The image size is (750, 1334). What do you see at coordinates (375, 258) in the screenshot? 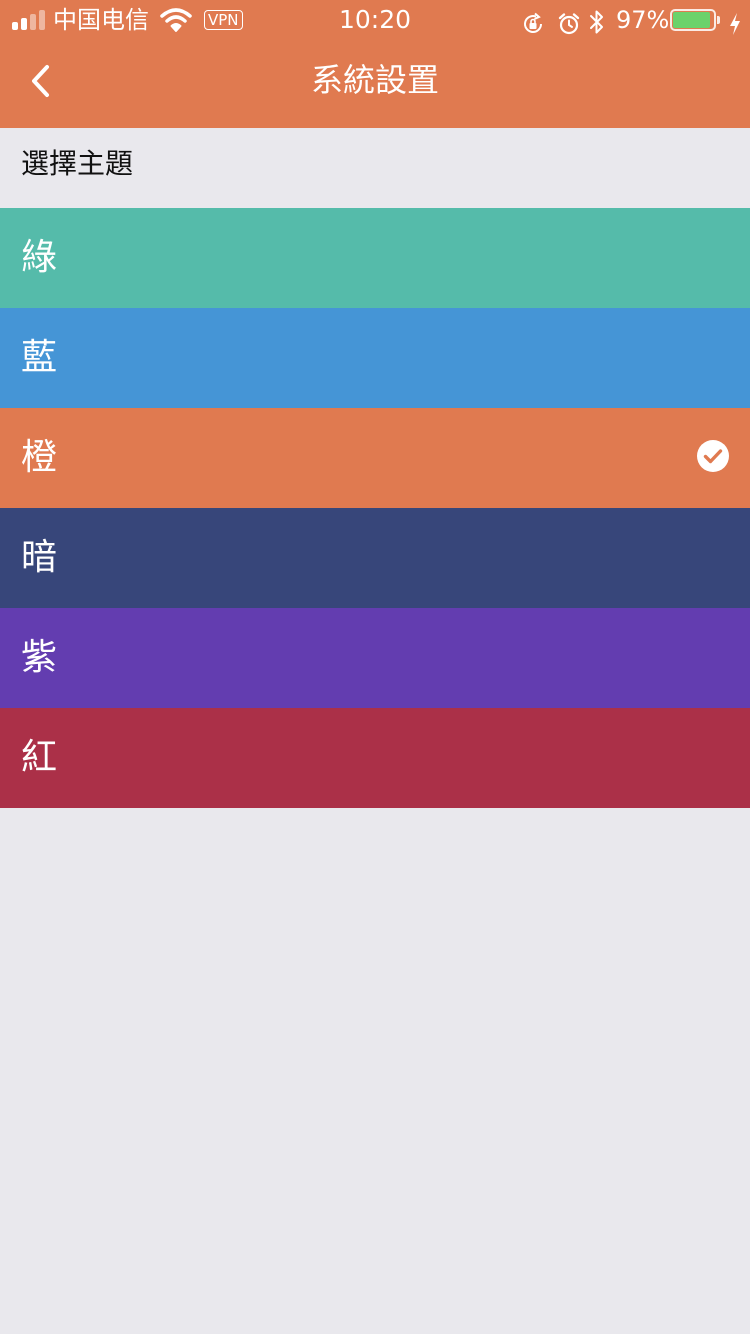
I see `theme-option-green: 綠` at bounding box center [375, 258].